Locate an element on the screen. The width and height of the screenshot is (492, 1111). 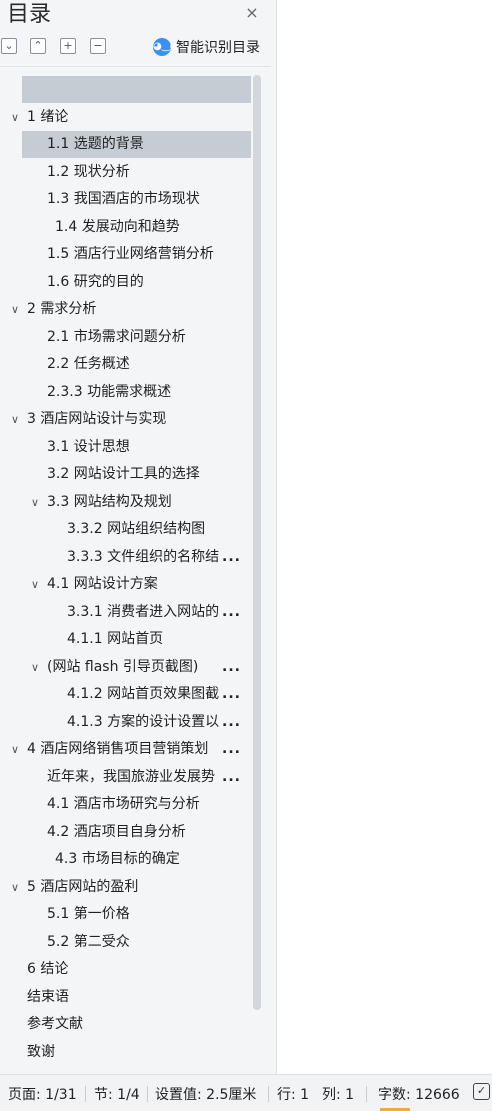
toc-item: 参考文献 is located at coordinates (125, 1024).